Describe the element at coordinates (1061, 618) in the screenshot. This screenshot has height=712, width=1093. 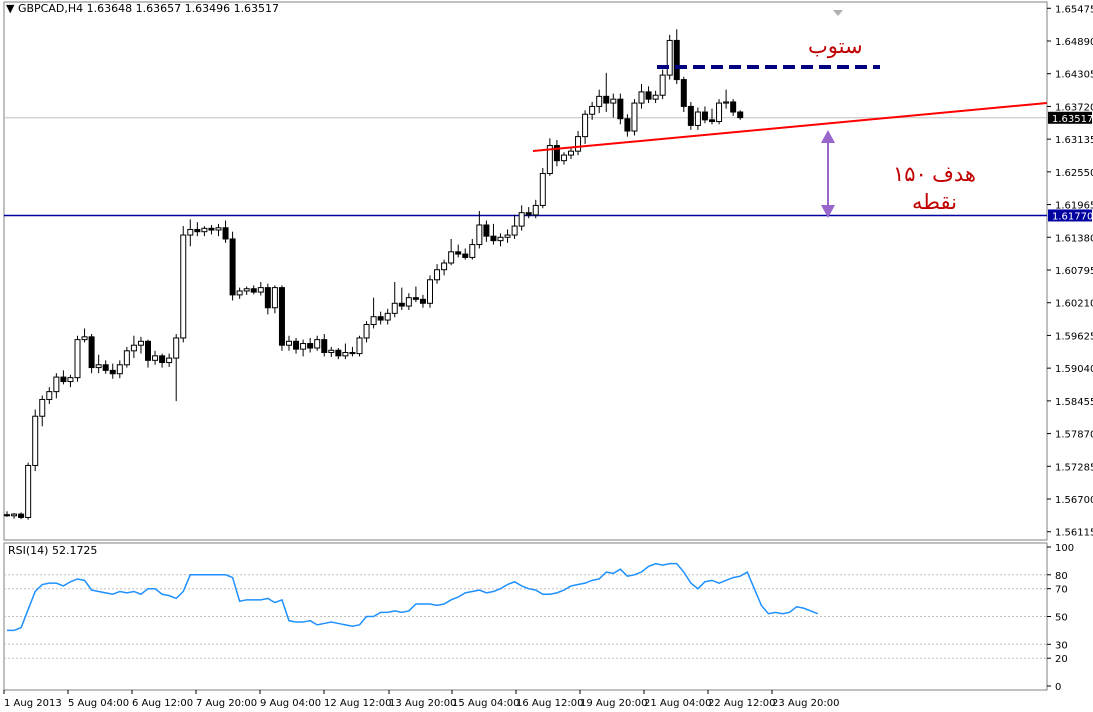
I see `rsi-tick-label: 50` at that location.